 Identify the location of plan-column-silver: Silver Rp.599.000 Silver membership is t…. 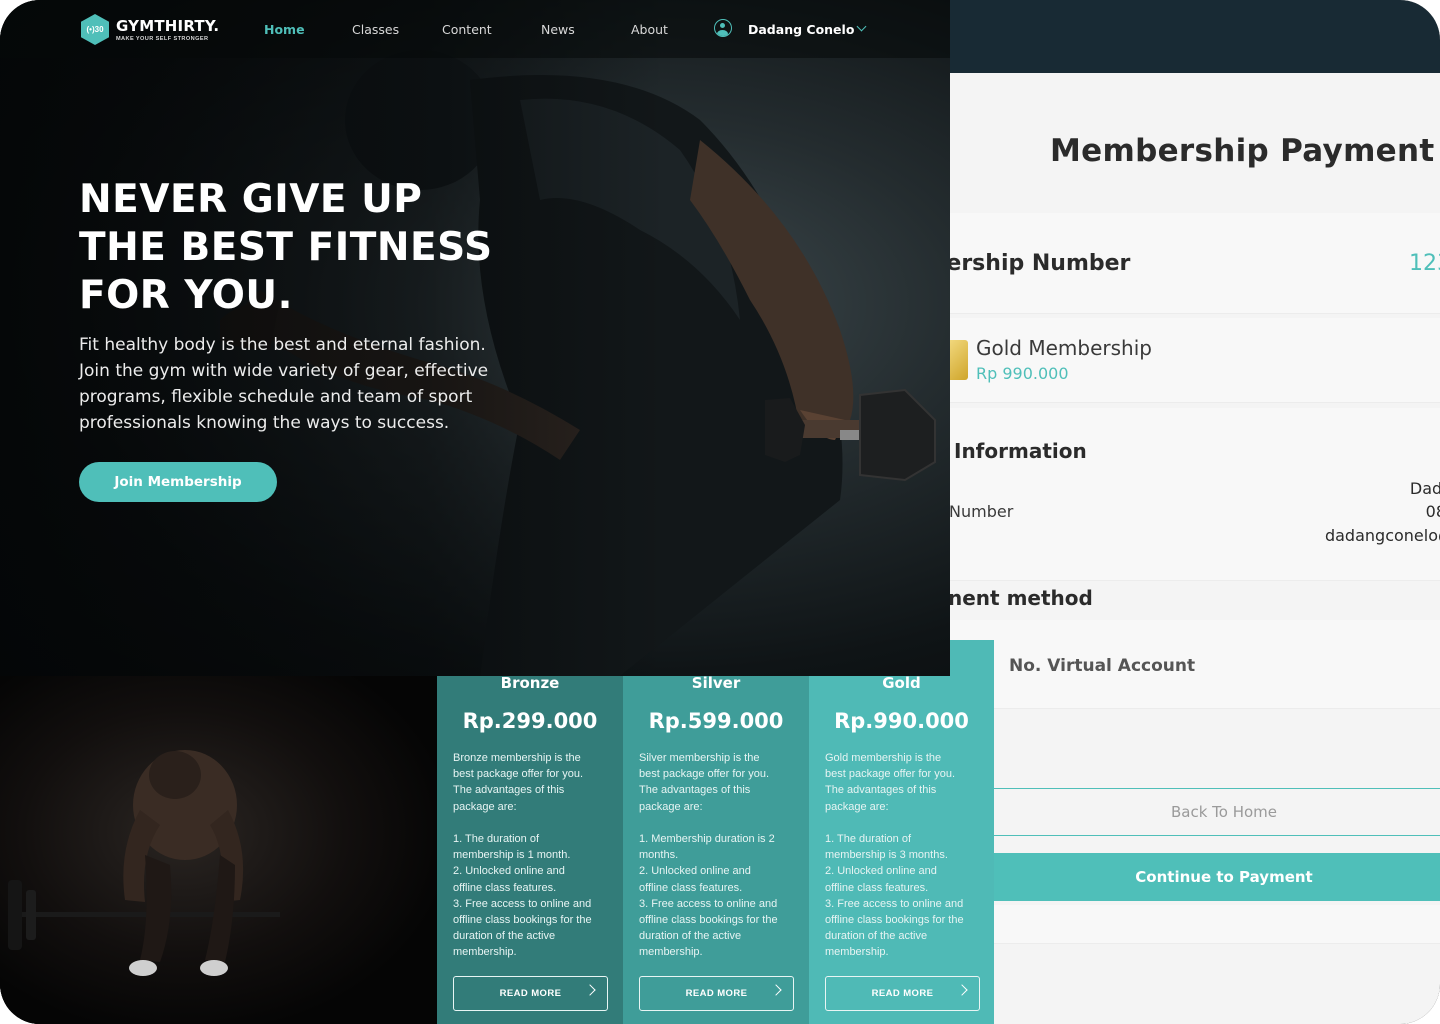
(716, 832).